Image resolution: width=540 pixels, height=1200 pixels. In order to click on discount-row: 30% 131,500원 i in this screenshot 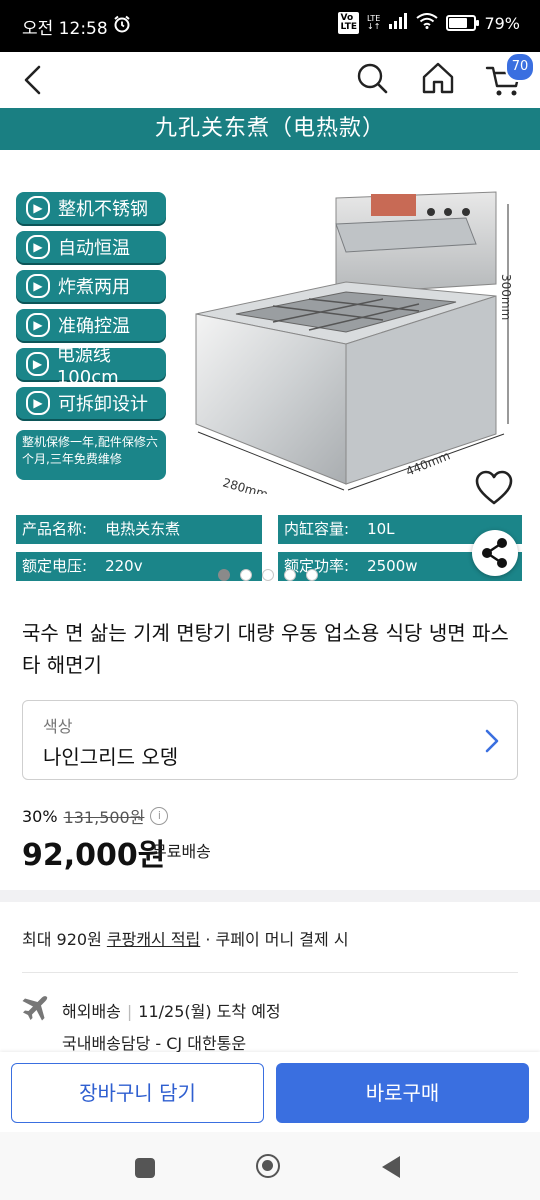, I will do `click(95, 816)`.